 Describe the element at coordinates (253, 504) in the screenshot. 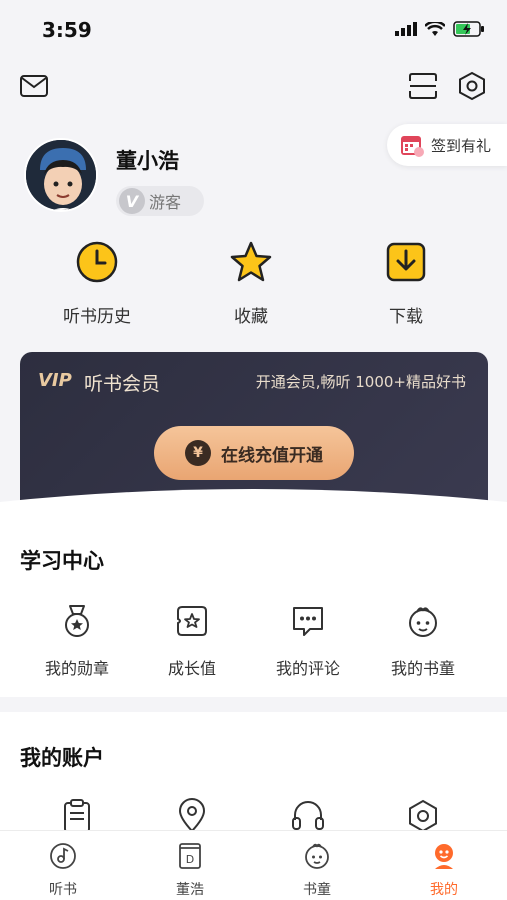

I see `curve-divider` at that location.